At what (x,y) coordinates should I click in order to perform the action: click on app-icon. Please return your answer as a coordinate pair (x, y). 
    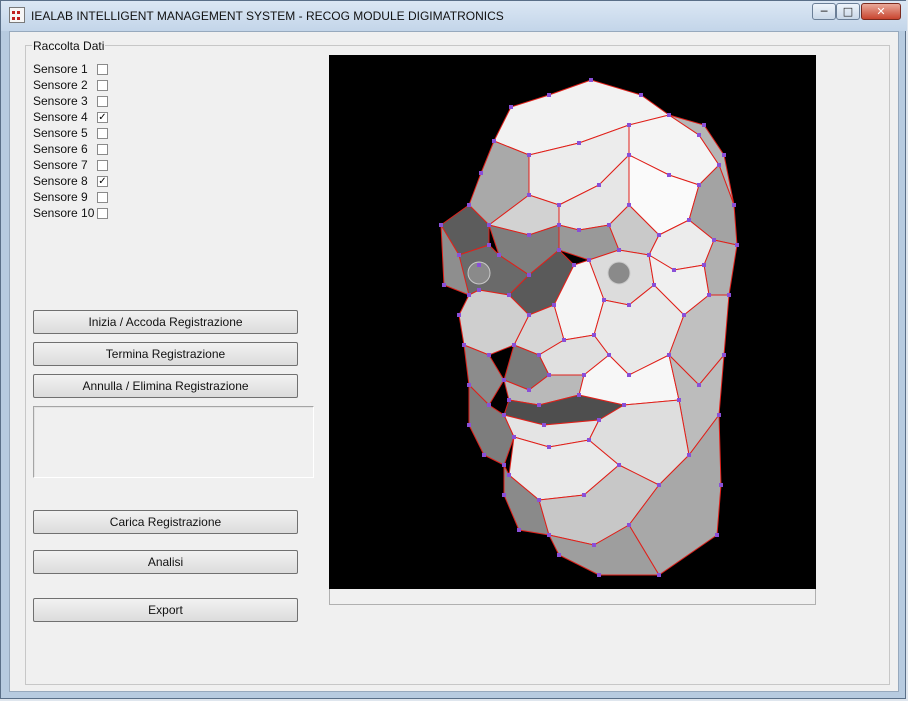
    Looking at the image, I should click on (17, 15).